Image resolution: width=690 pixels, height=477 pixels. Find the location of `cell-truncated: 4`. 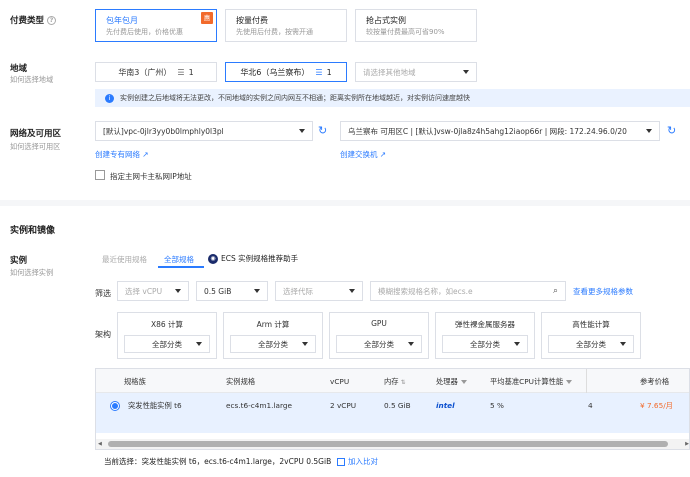

cell-truncated: 4 is located at coordinates (590, 405).